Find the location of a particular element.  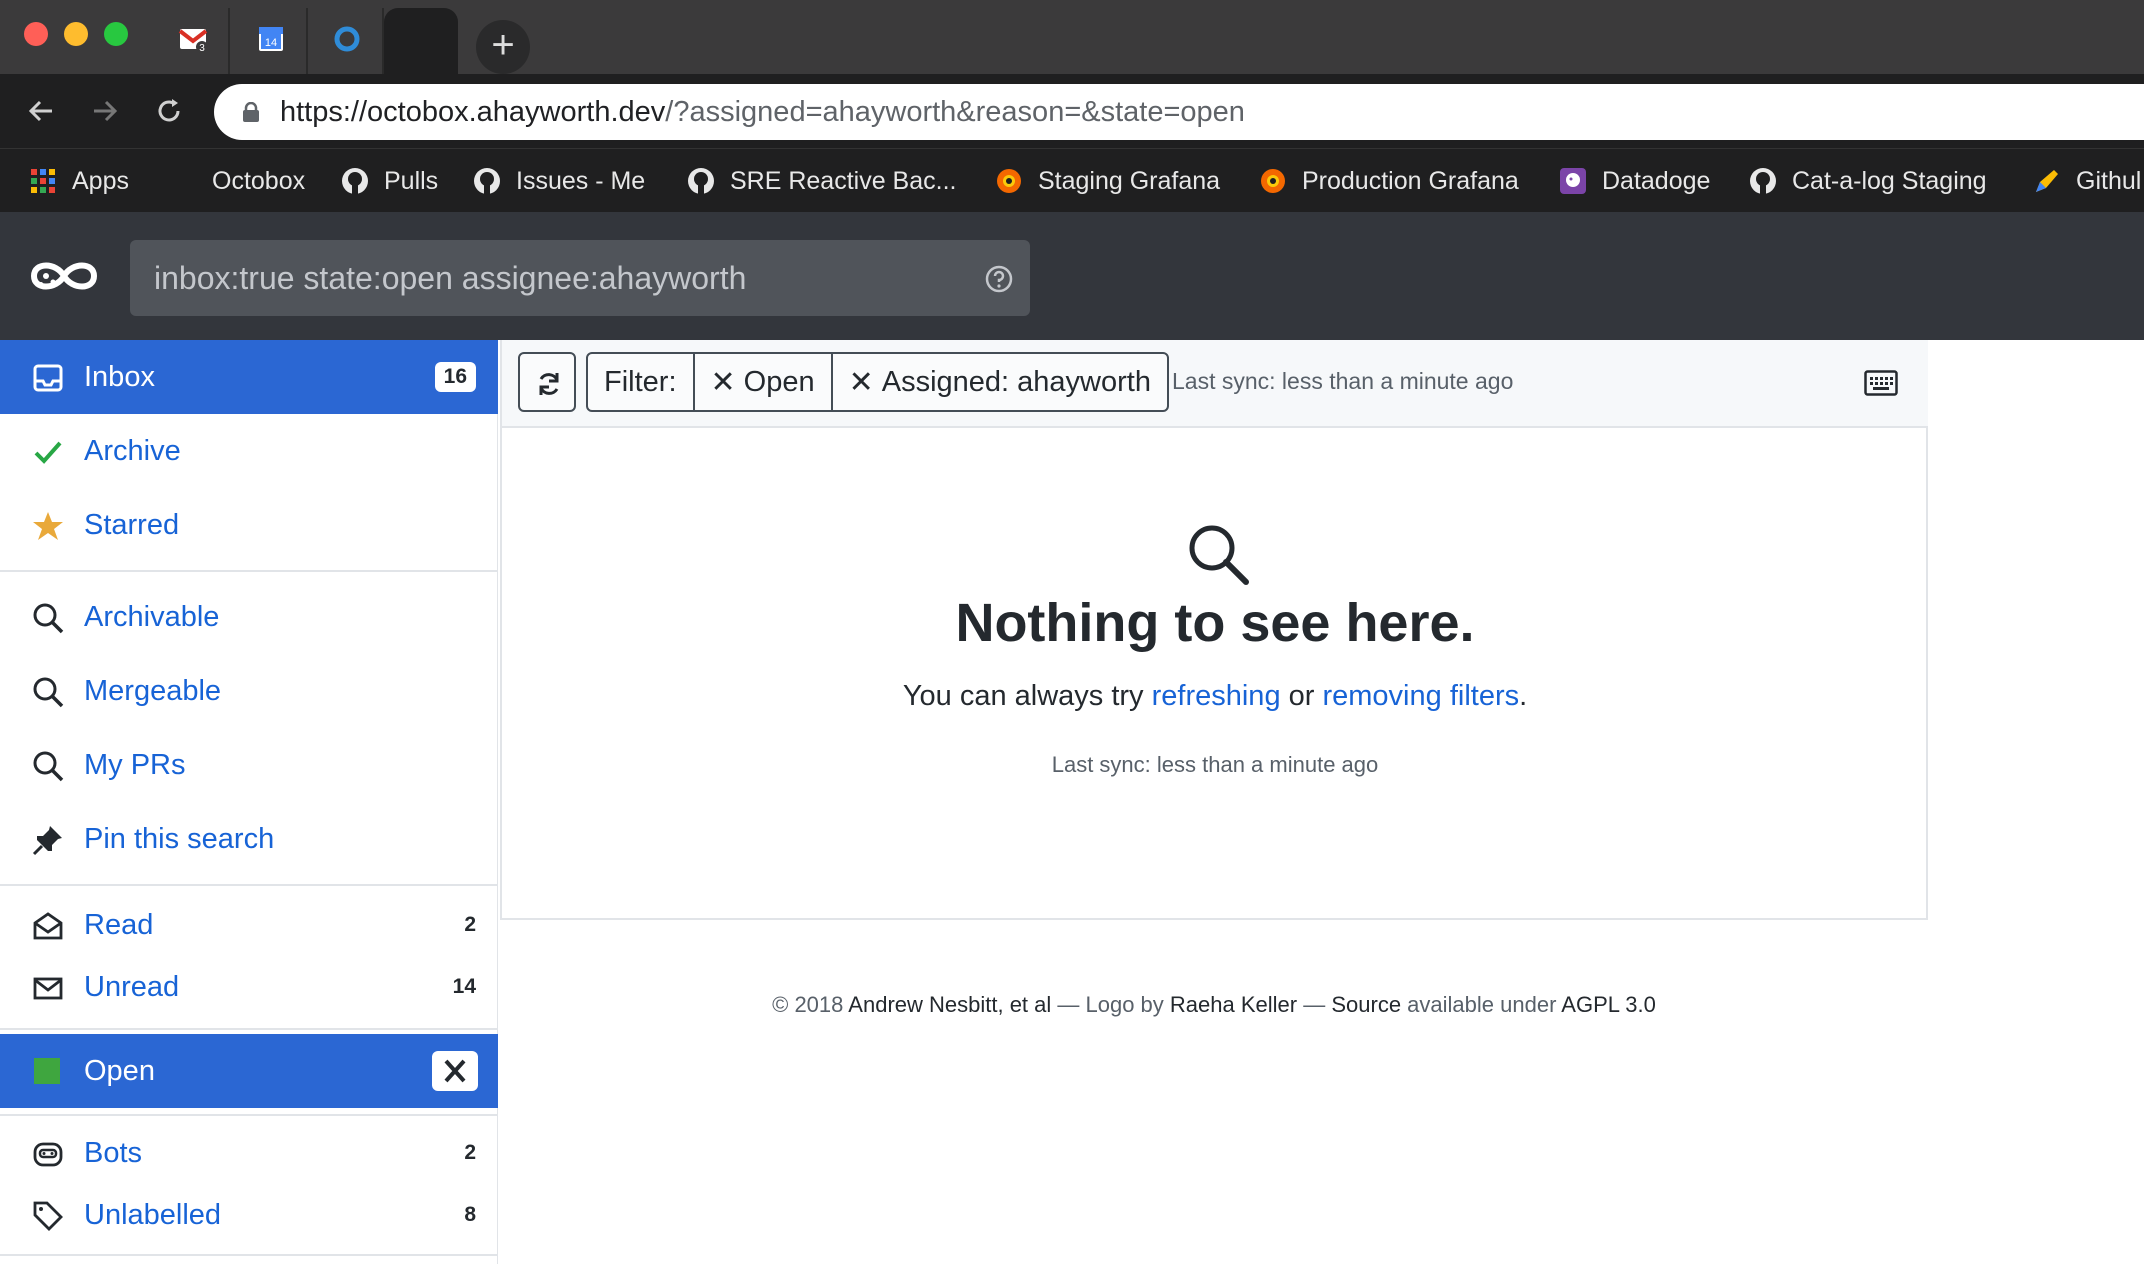

apps-grid-icon is located at coordinates (43, 181).